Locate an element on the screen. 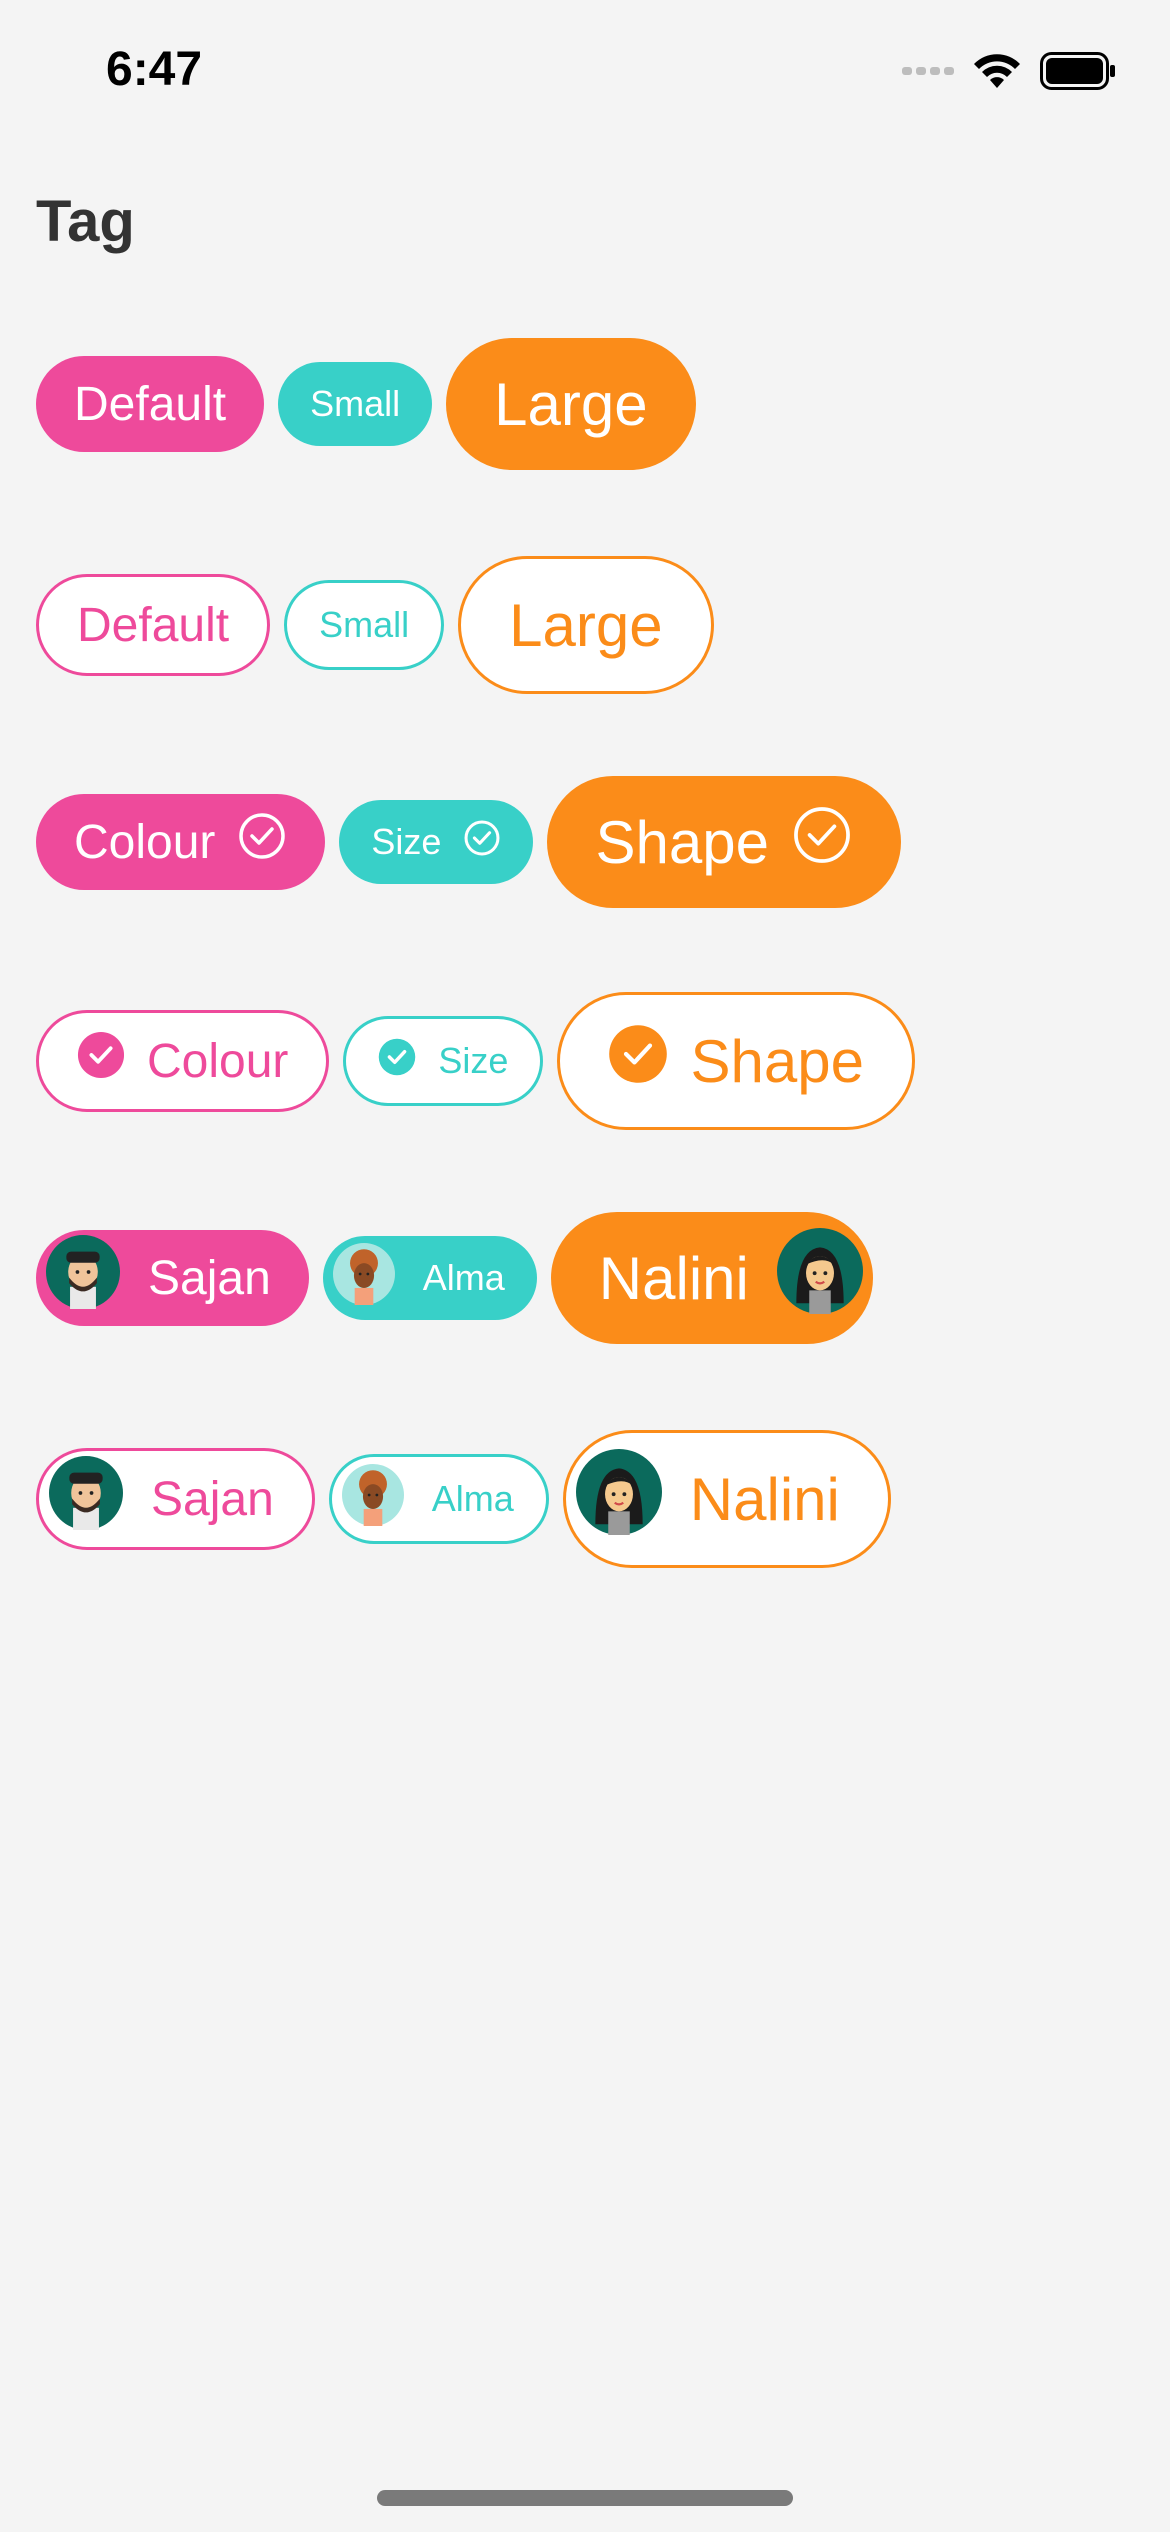 This screenshot has height=2532, width=1170. tag-row-outline: Default Small Large is located at coordinates (382, 625).